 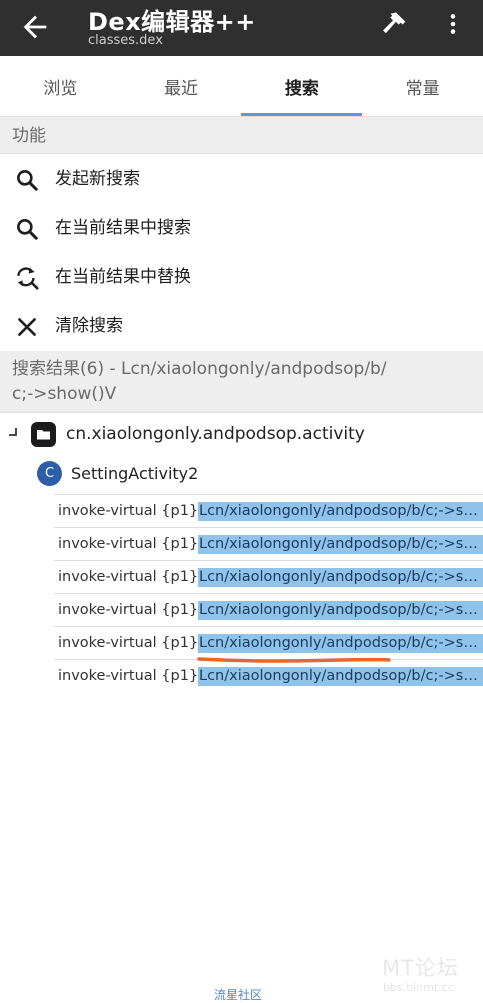 What do you see at coordinates (238, 995) in the screenshot?
I see `watermark-bottom: 流星社区` at bounding box center [238, 995].